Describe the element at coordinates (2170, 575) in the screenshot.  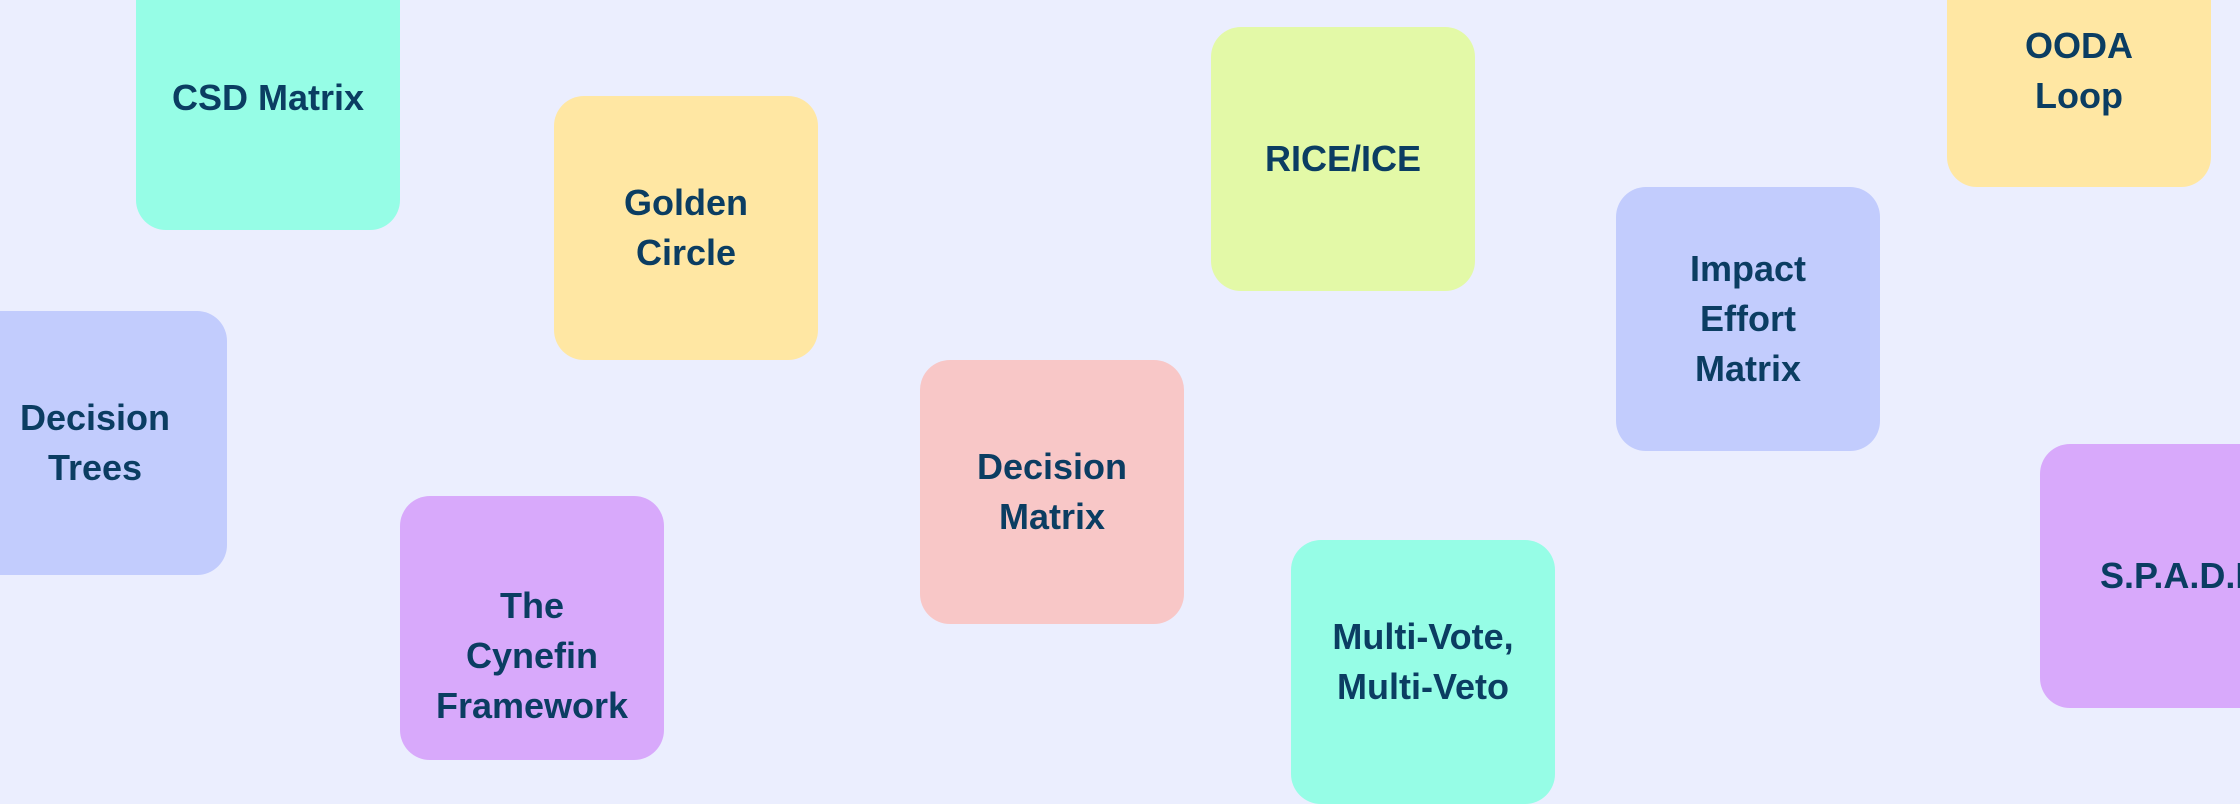
I see `card-label: S.P.A.D.E.` at that location.